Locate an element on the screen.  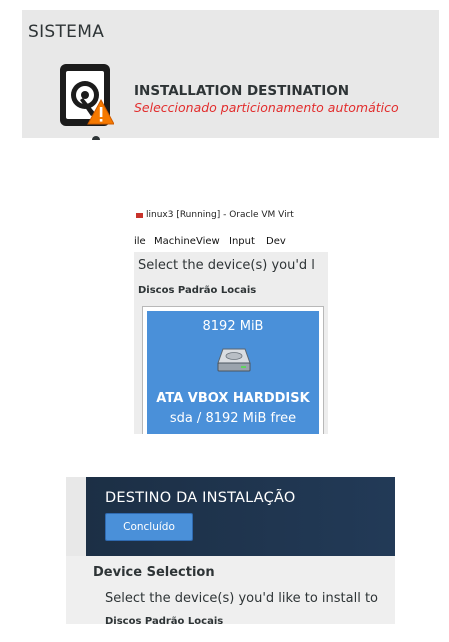
menu-devices: Dev is located at coordinates (276, 241).